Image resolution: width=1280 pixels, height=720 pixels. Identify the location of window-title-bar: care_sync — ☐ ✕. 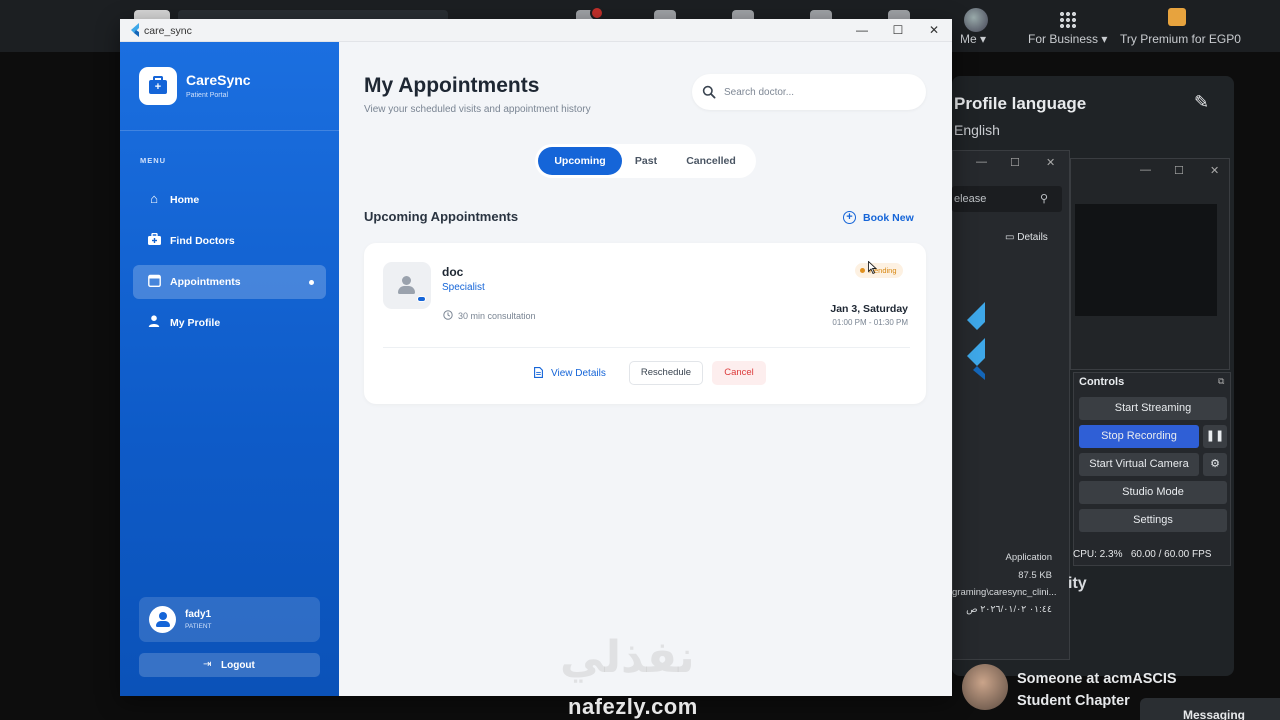
(536, 30).